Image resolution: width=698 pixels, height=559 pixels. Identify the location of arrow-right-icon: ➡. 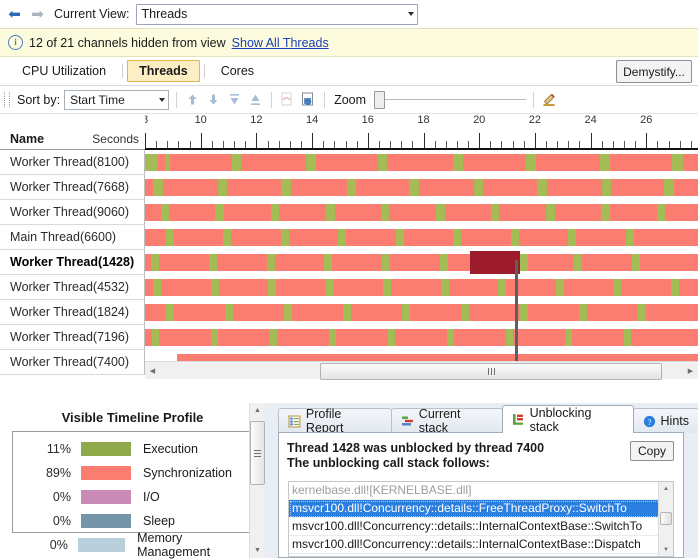
(37, 14).